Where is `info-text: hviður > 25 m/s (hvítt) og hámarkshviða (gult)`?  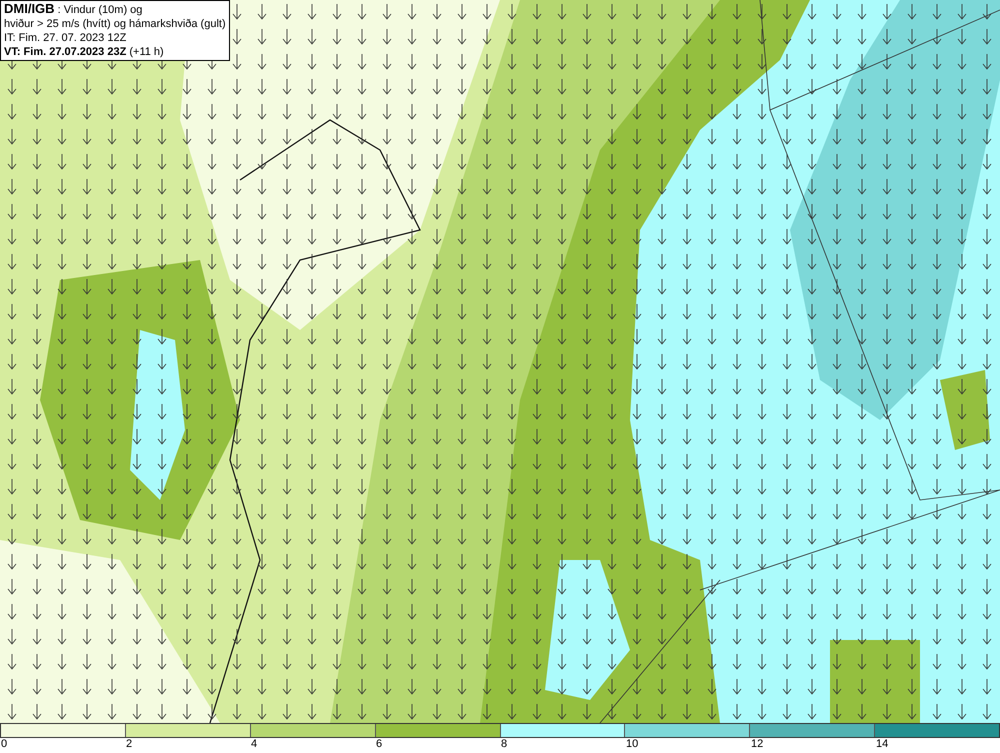 info-text: hviður > 25 m/s (hvítt) og hámarkshviða (gult) is located at coordinates (115, 24).